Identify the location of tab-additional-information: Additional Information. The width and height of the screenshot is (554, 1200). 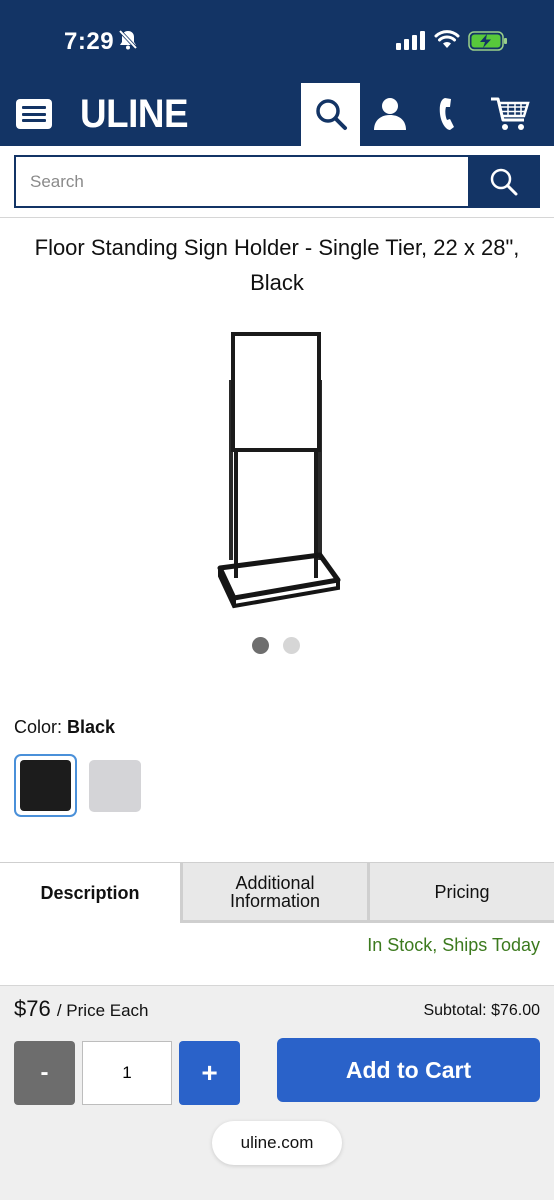
(276, 893).